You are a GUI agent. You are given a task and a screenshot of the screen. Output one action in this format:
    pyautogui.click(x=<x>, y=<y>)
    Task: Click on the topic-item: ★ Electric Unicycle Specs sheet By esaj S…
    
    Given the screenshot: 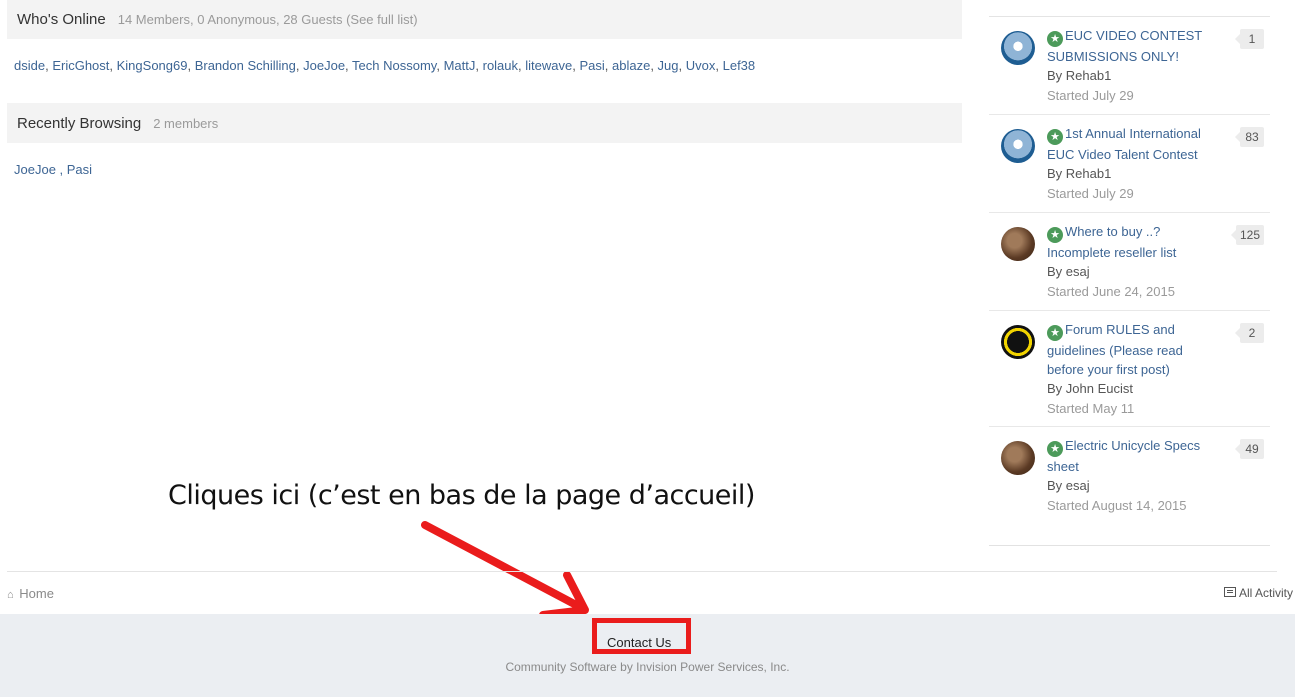 What is the action you would take?
    pyautogui.click(x=1129, y=475)
    